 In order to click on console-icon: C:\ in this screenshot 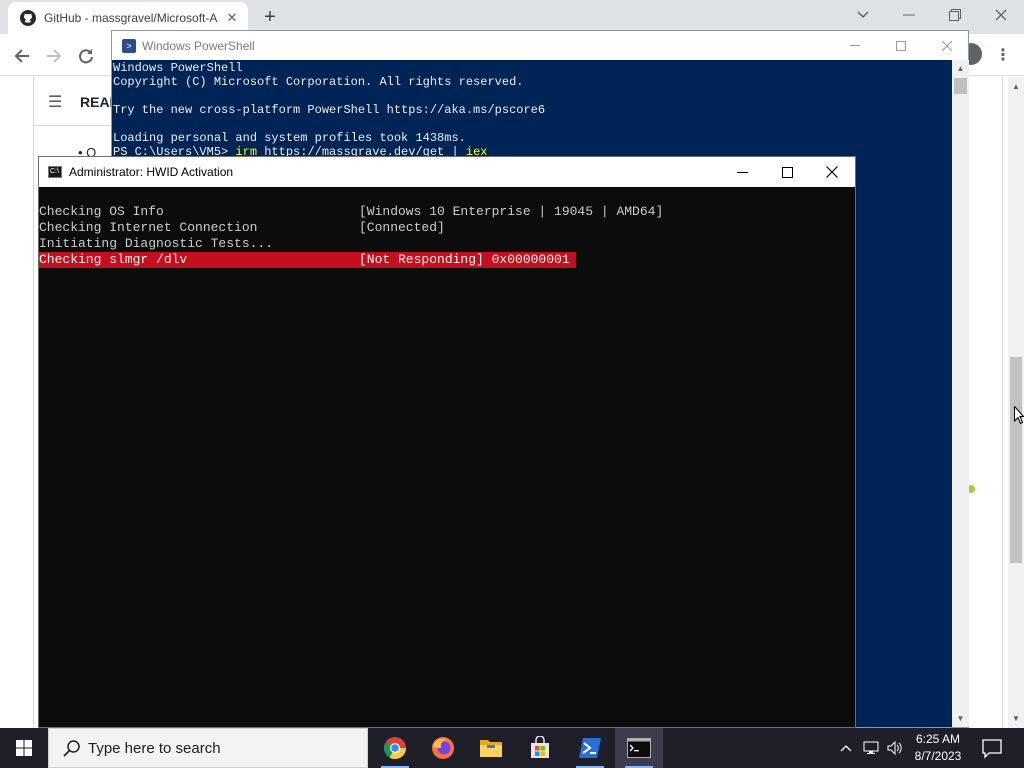, I will do `click(55, 172)`.